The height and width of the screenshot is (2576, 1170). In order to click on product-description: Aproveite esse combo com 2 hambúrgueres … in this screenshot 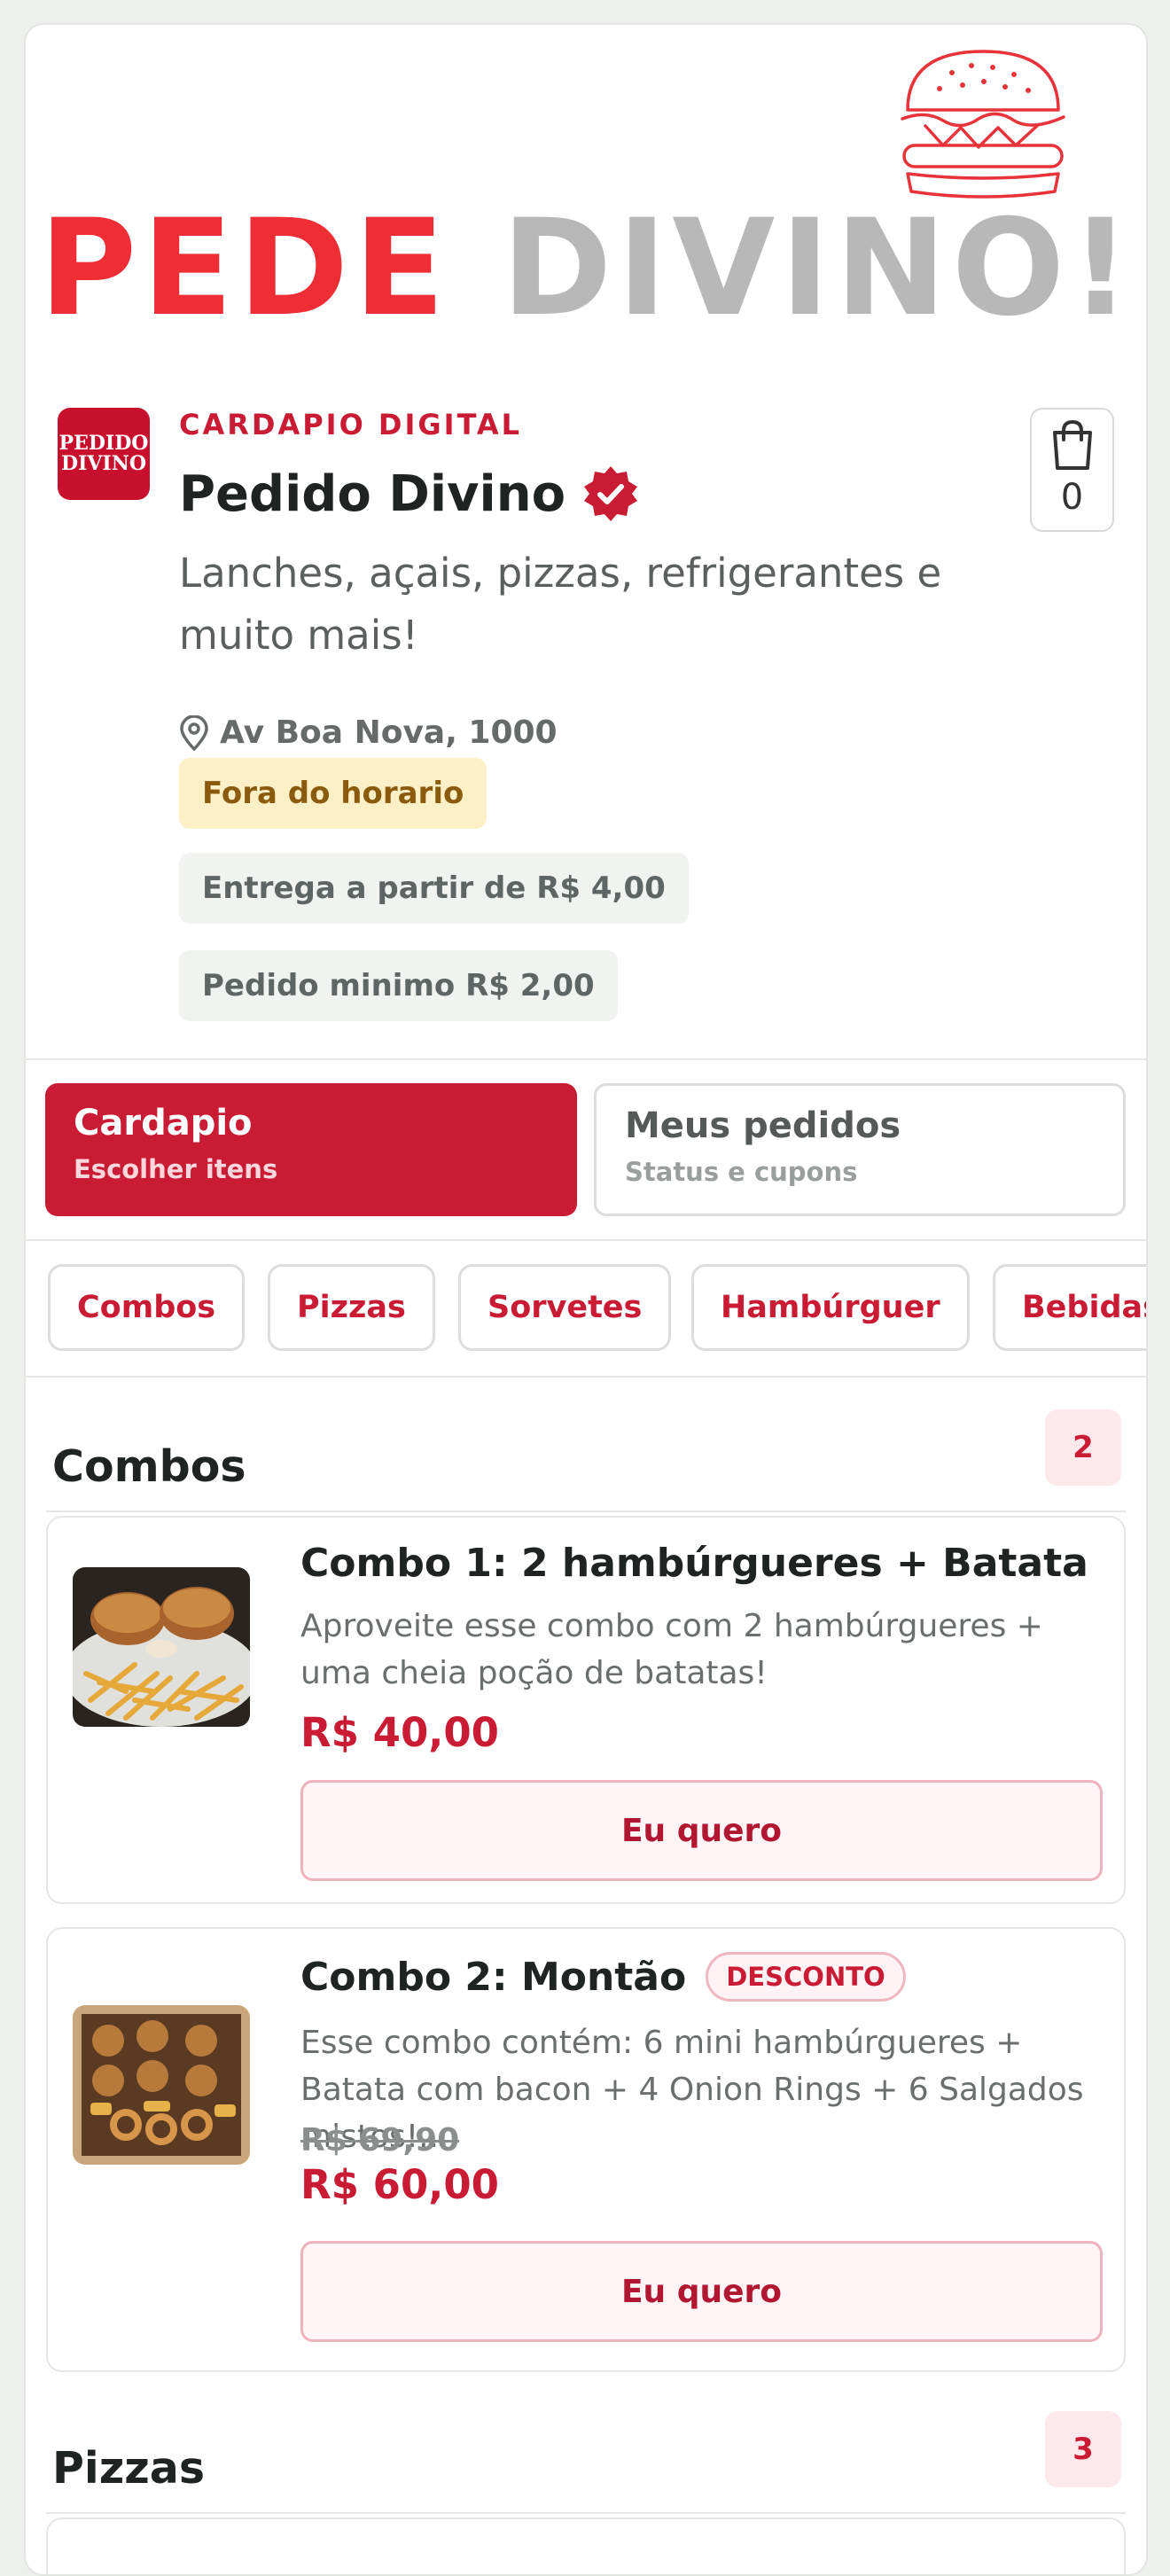, I will do `click(671, 1649)`.